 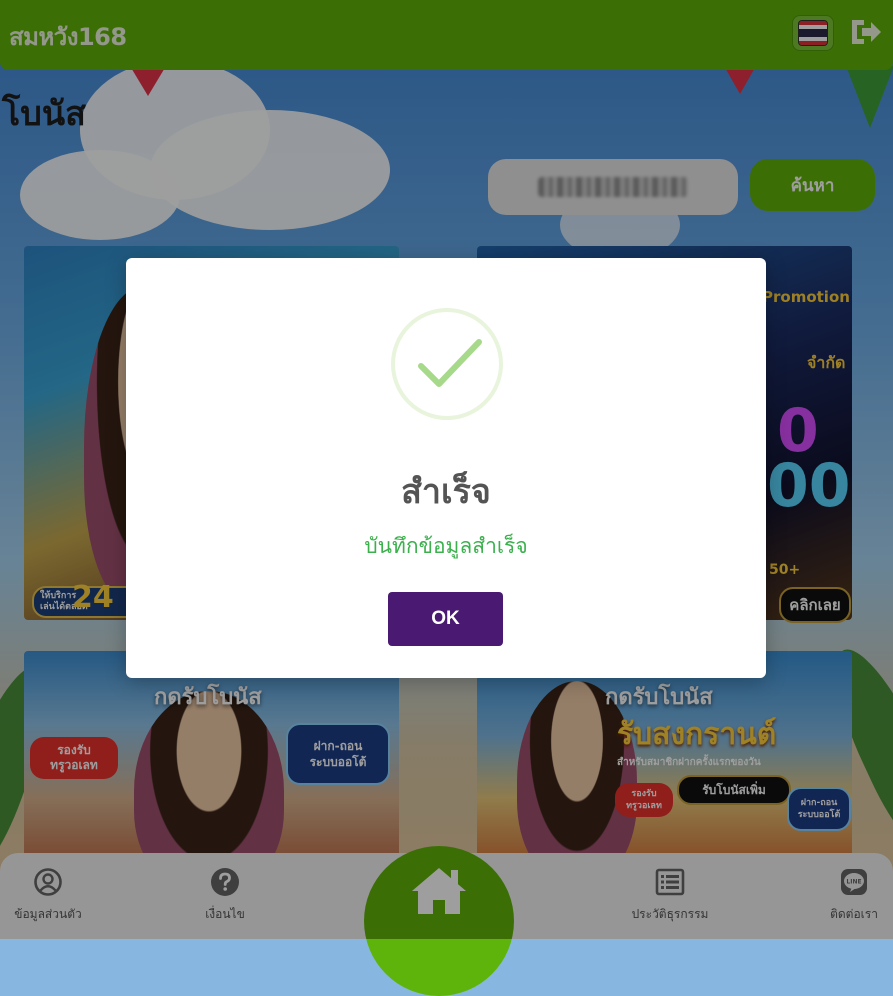 I want to click on dialog-title: สำเร็จ, so click(x=446, y=492).